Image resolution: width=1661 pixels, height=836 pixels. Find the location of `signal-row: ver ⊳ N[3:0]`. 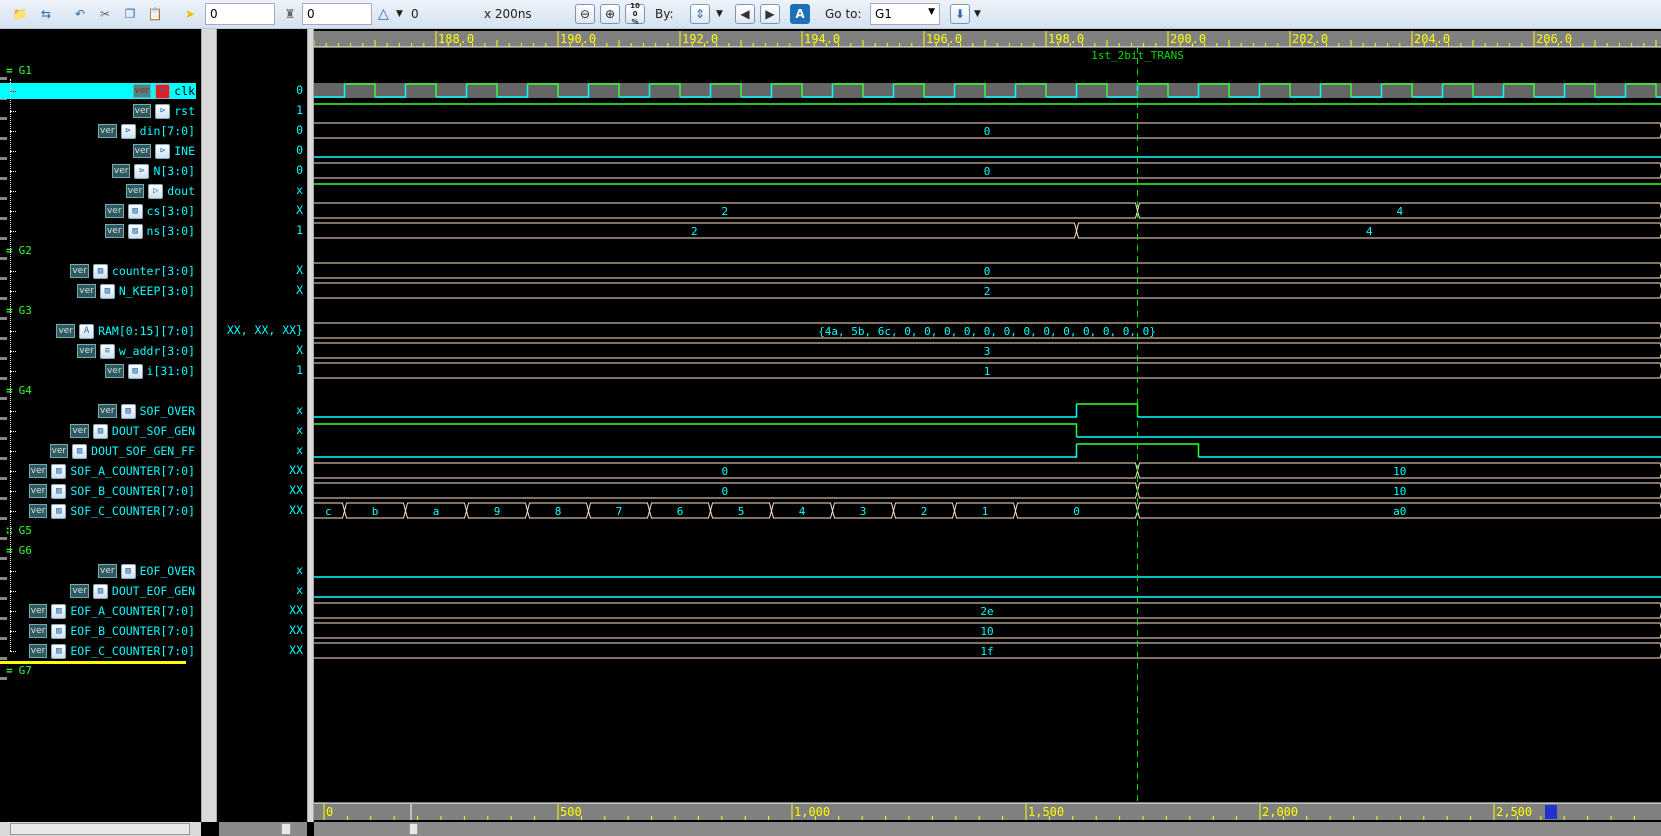

signal-row: ver ⊳ N[3:0] is located at coordinates (153, 171).